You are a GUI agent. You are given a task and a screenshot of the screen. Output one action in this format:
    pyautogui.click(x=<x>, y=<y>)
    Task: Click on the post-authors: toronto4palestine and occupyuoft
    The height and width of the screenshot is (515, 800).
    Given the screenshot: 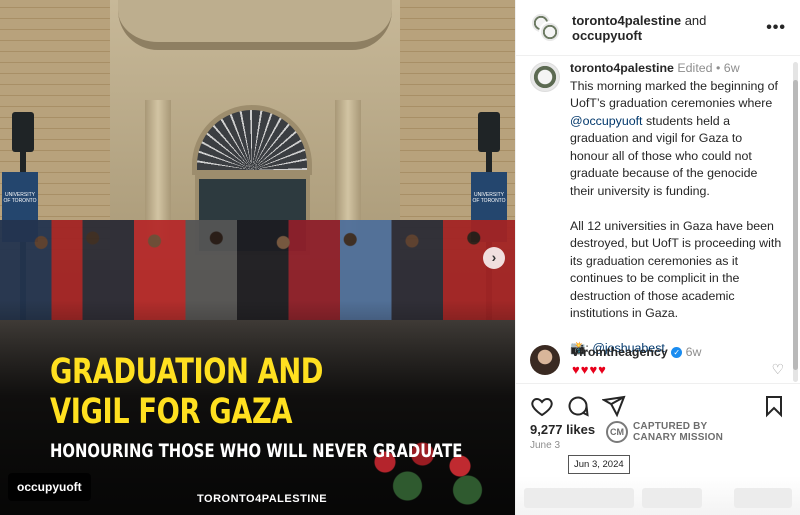 What is the action you would take?
    pyautogui.click(x=669, y=28)
    